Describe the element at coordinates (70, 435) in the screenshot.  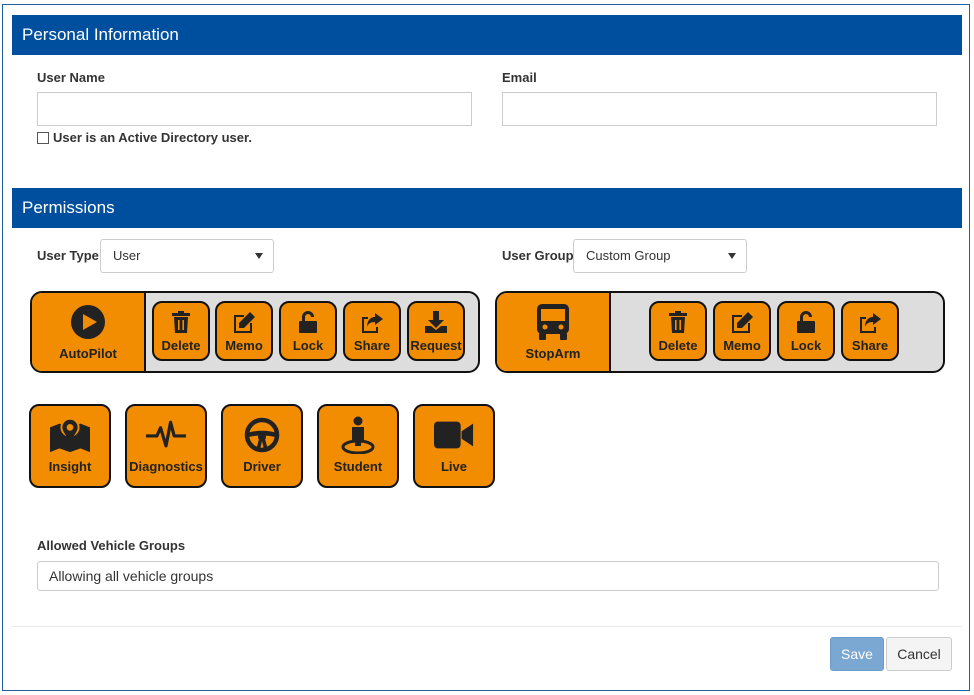
I see `map-pin-icon` at that location.